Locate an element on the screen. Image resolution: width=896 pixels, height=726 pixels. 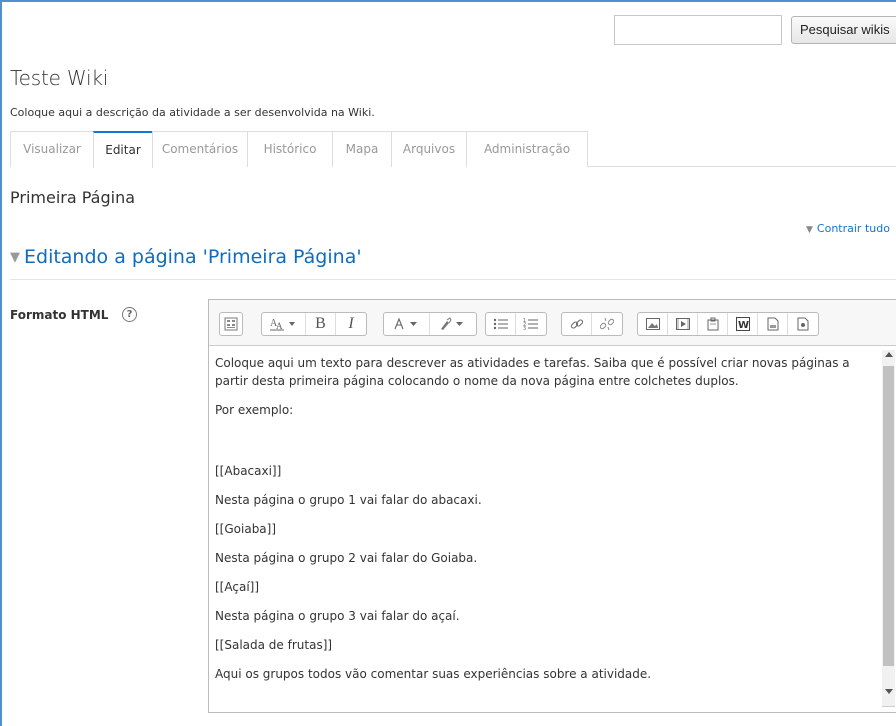
toolbar-group-style: AA B I is located at coordinates (314, 324).